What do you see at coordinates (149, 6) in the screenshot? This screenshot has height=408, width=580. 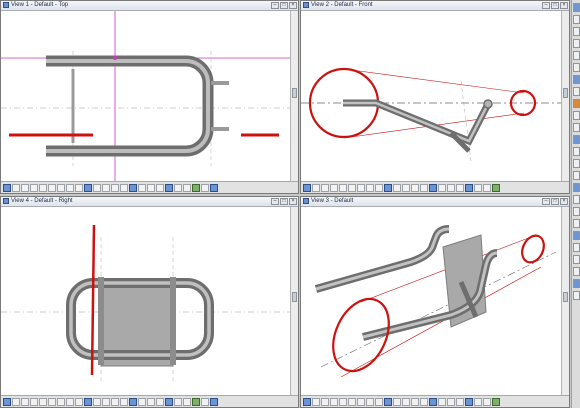 I see `viewport-titlebar: View 1 - Default - Top – □ ×` at bounding box center [149, 6].